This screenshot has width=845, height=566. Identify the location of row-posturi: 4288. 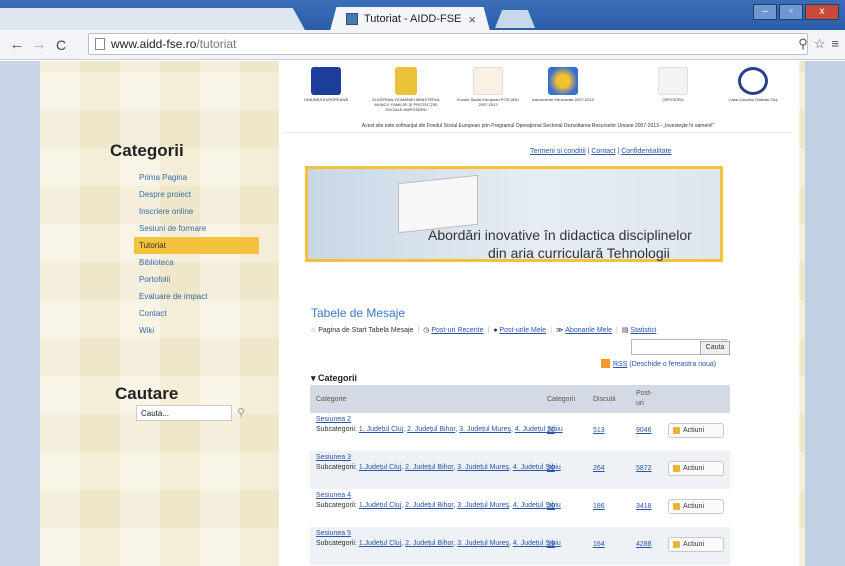
(644, 544).